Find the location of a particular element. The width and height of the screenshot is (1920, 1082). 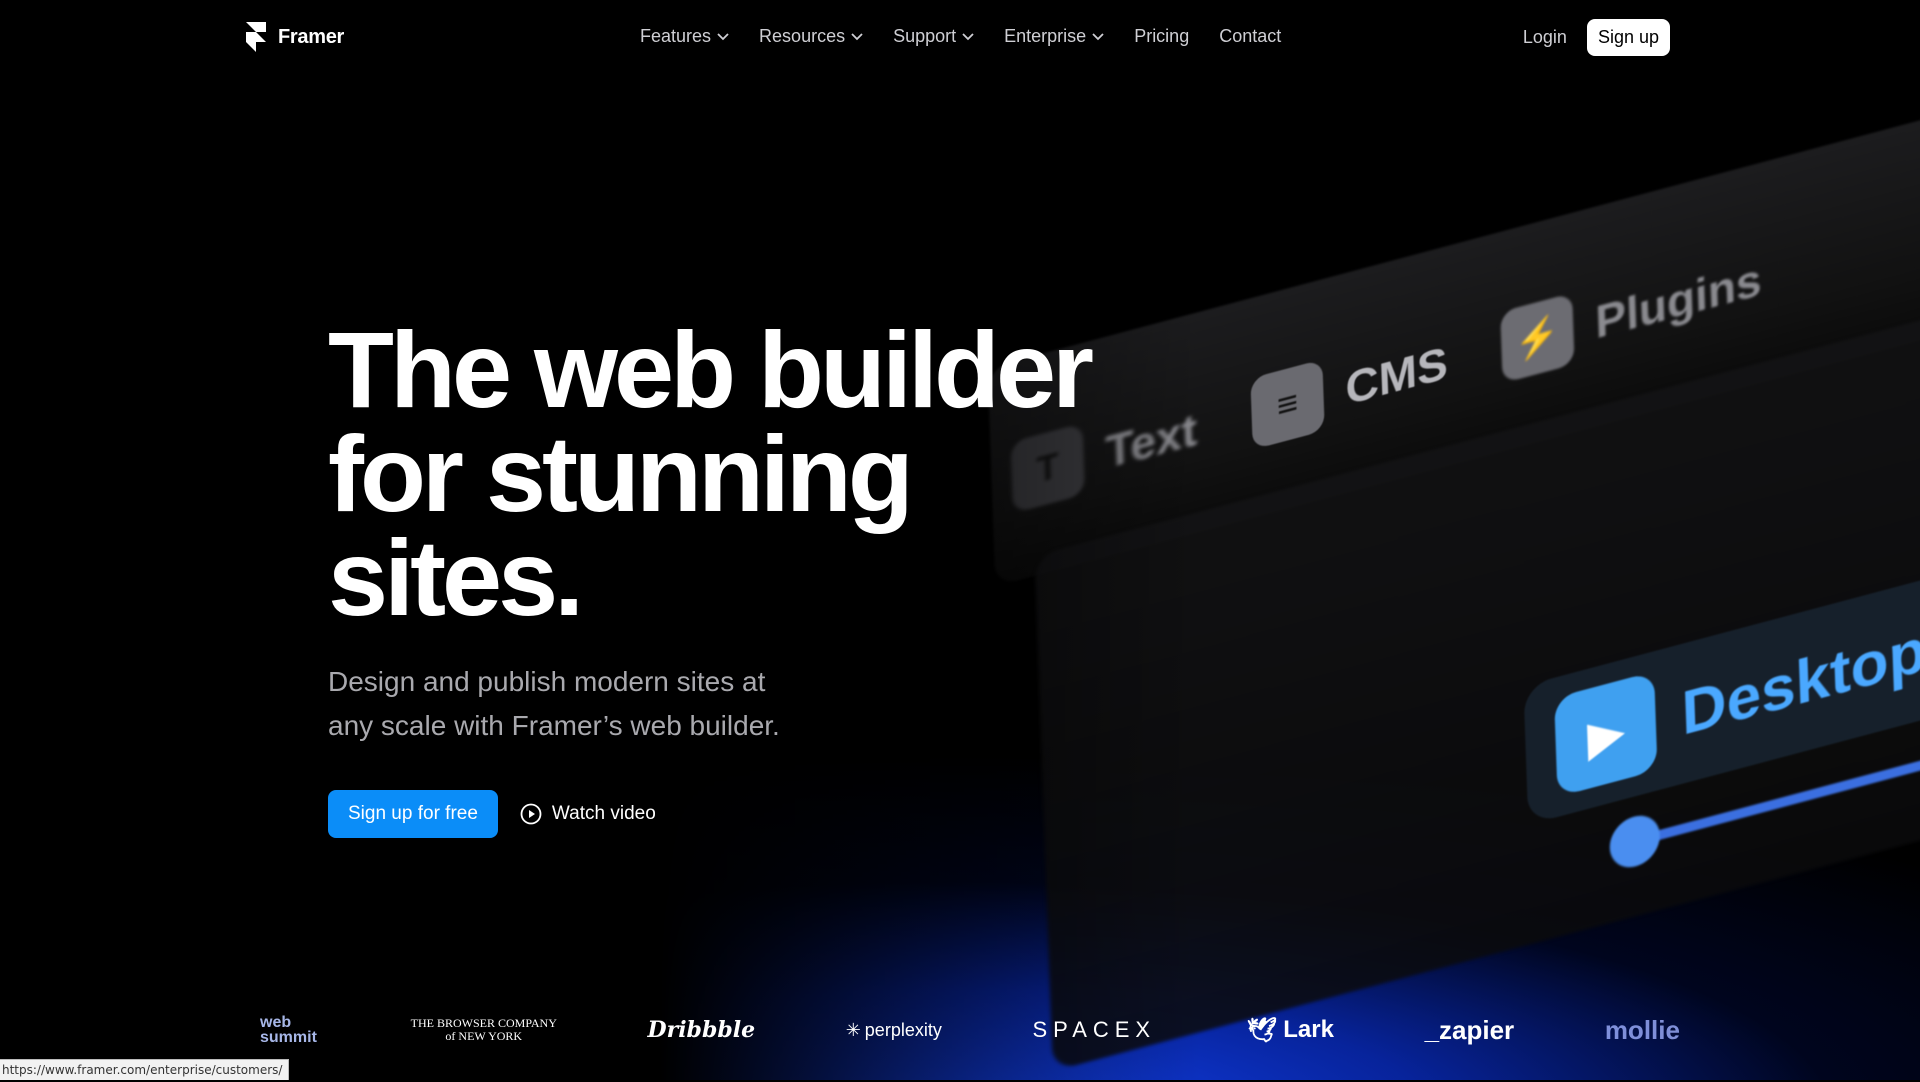

menu-resources-label: Resources is located at coordinates (802, 36).